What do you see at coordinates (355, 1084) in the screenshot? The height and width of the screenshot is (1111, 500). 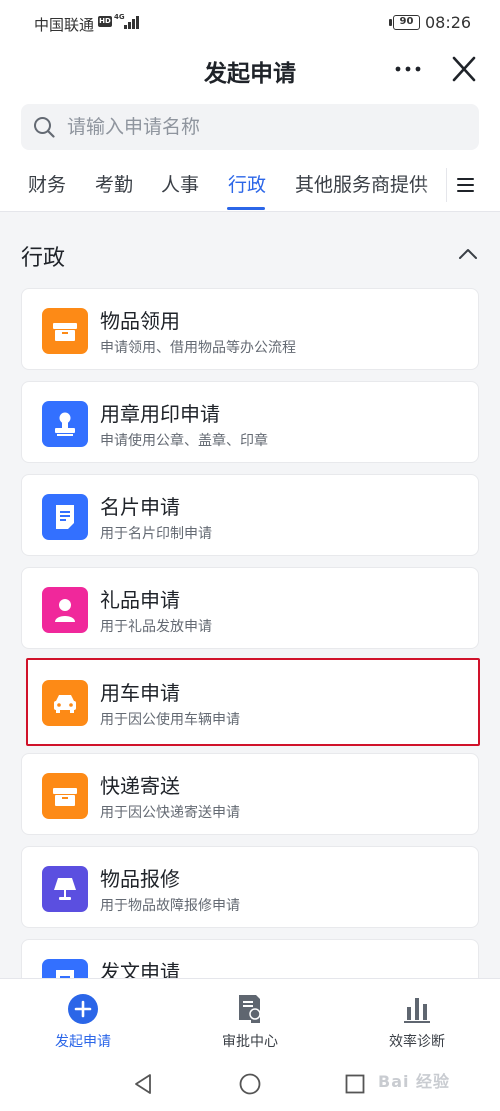 I see `recents-icon` at bounding box center [355, 1084].